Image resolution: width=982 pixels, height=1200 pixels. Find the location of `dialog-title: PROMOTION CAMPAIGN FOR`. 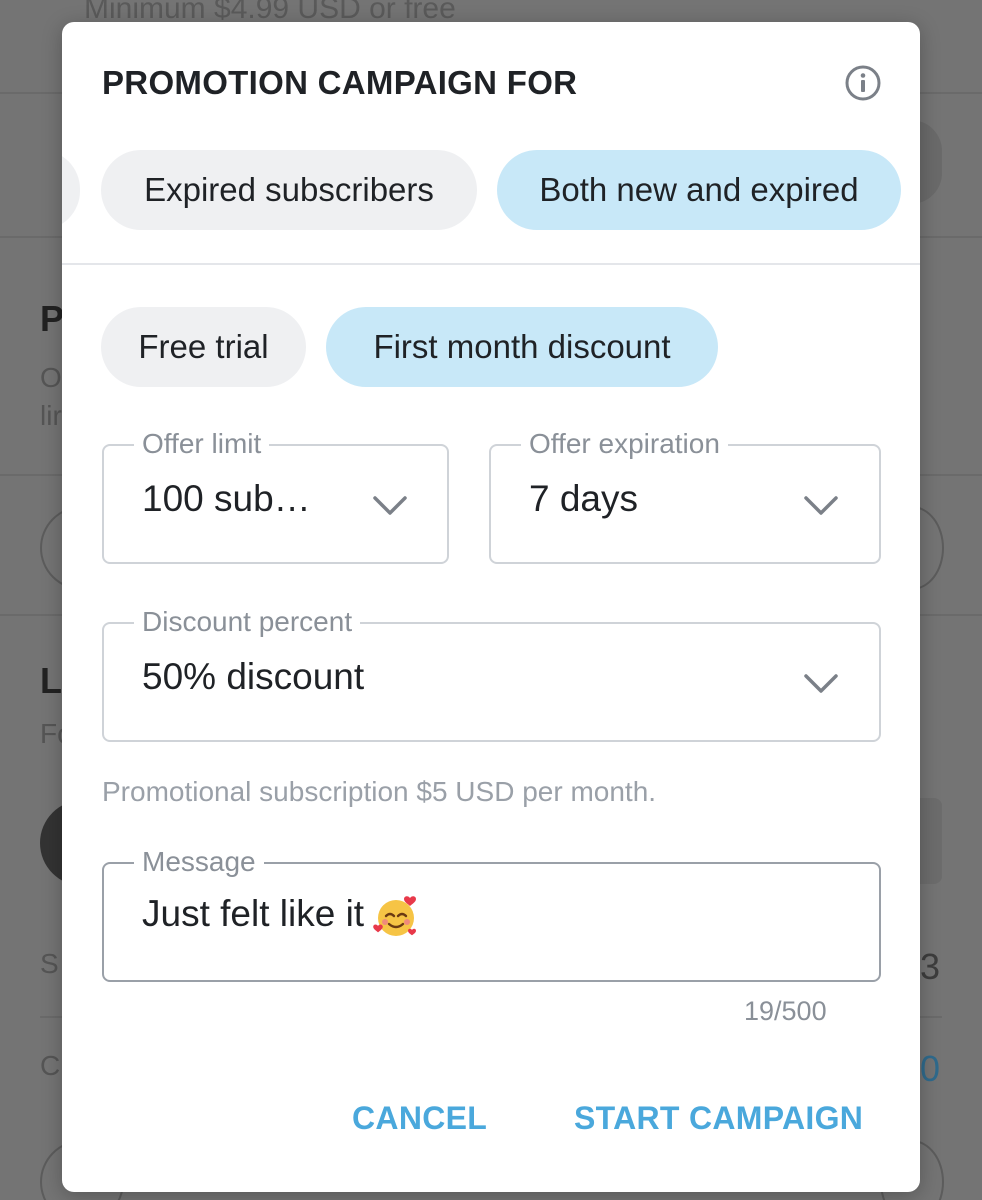

dialog-title: PROMOTION CAMPAIGN FOR is located at coordinates (340, 82).